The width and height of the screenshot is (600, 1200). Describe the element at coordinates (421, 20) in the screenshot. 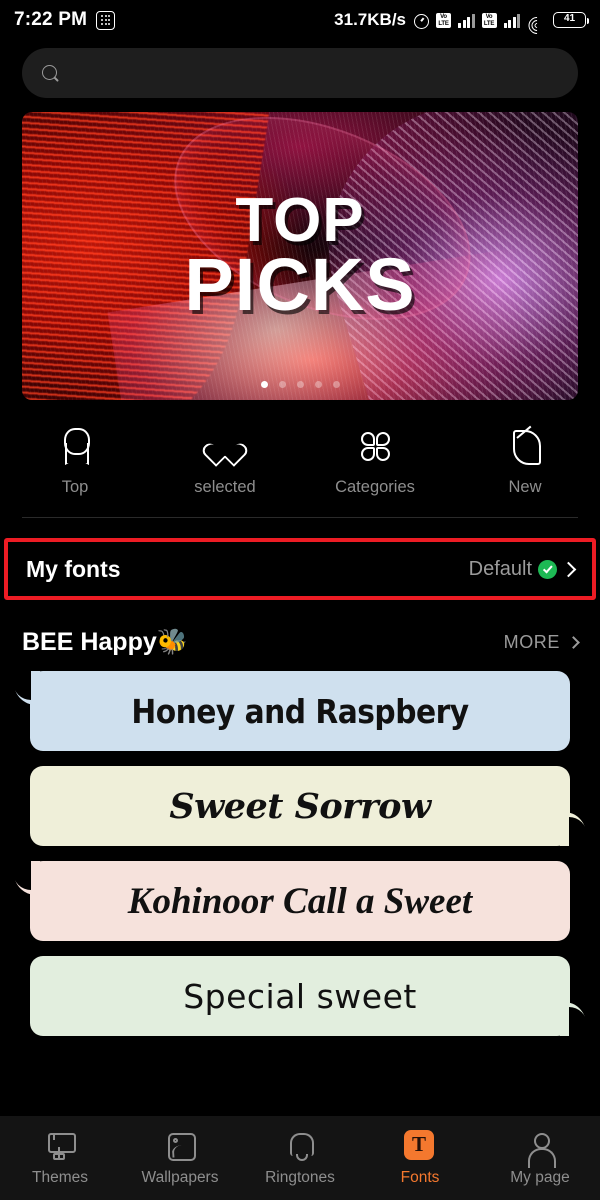

I see `alarm-clock-icon` at that location.